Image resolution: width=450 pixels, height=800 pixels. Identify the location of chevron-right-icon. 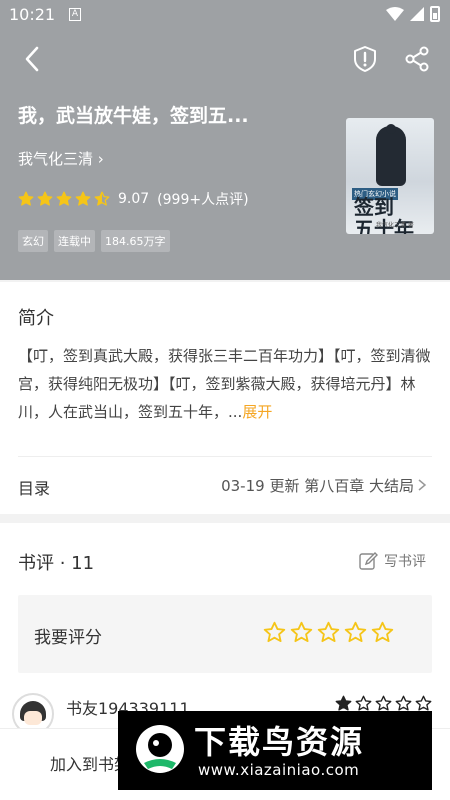
(422, 485).